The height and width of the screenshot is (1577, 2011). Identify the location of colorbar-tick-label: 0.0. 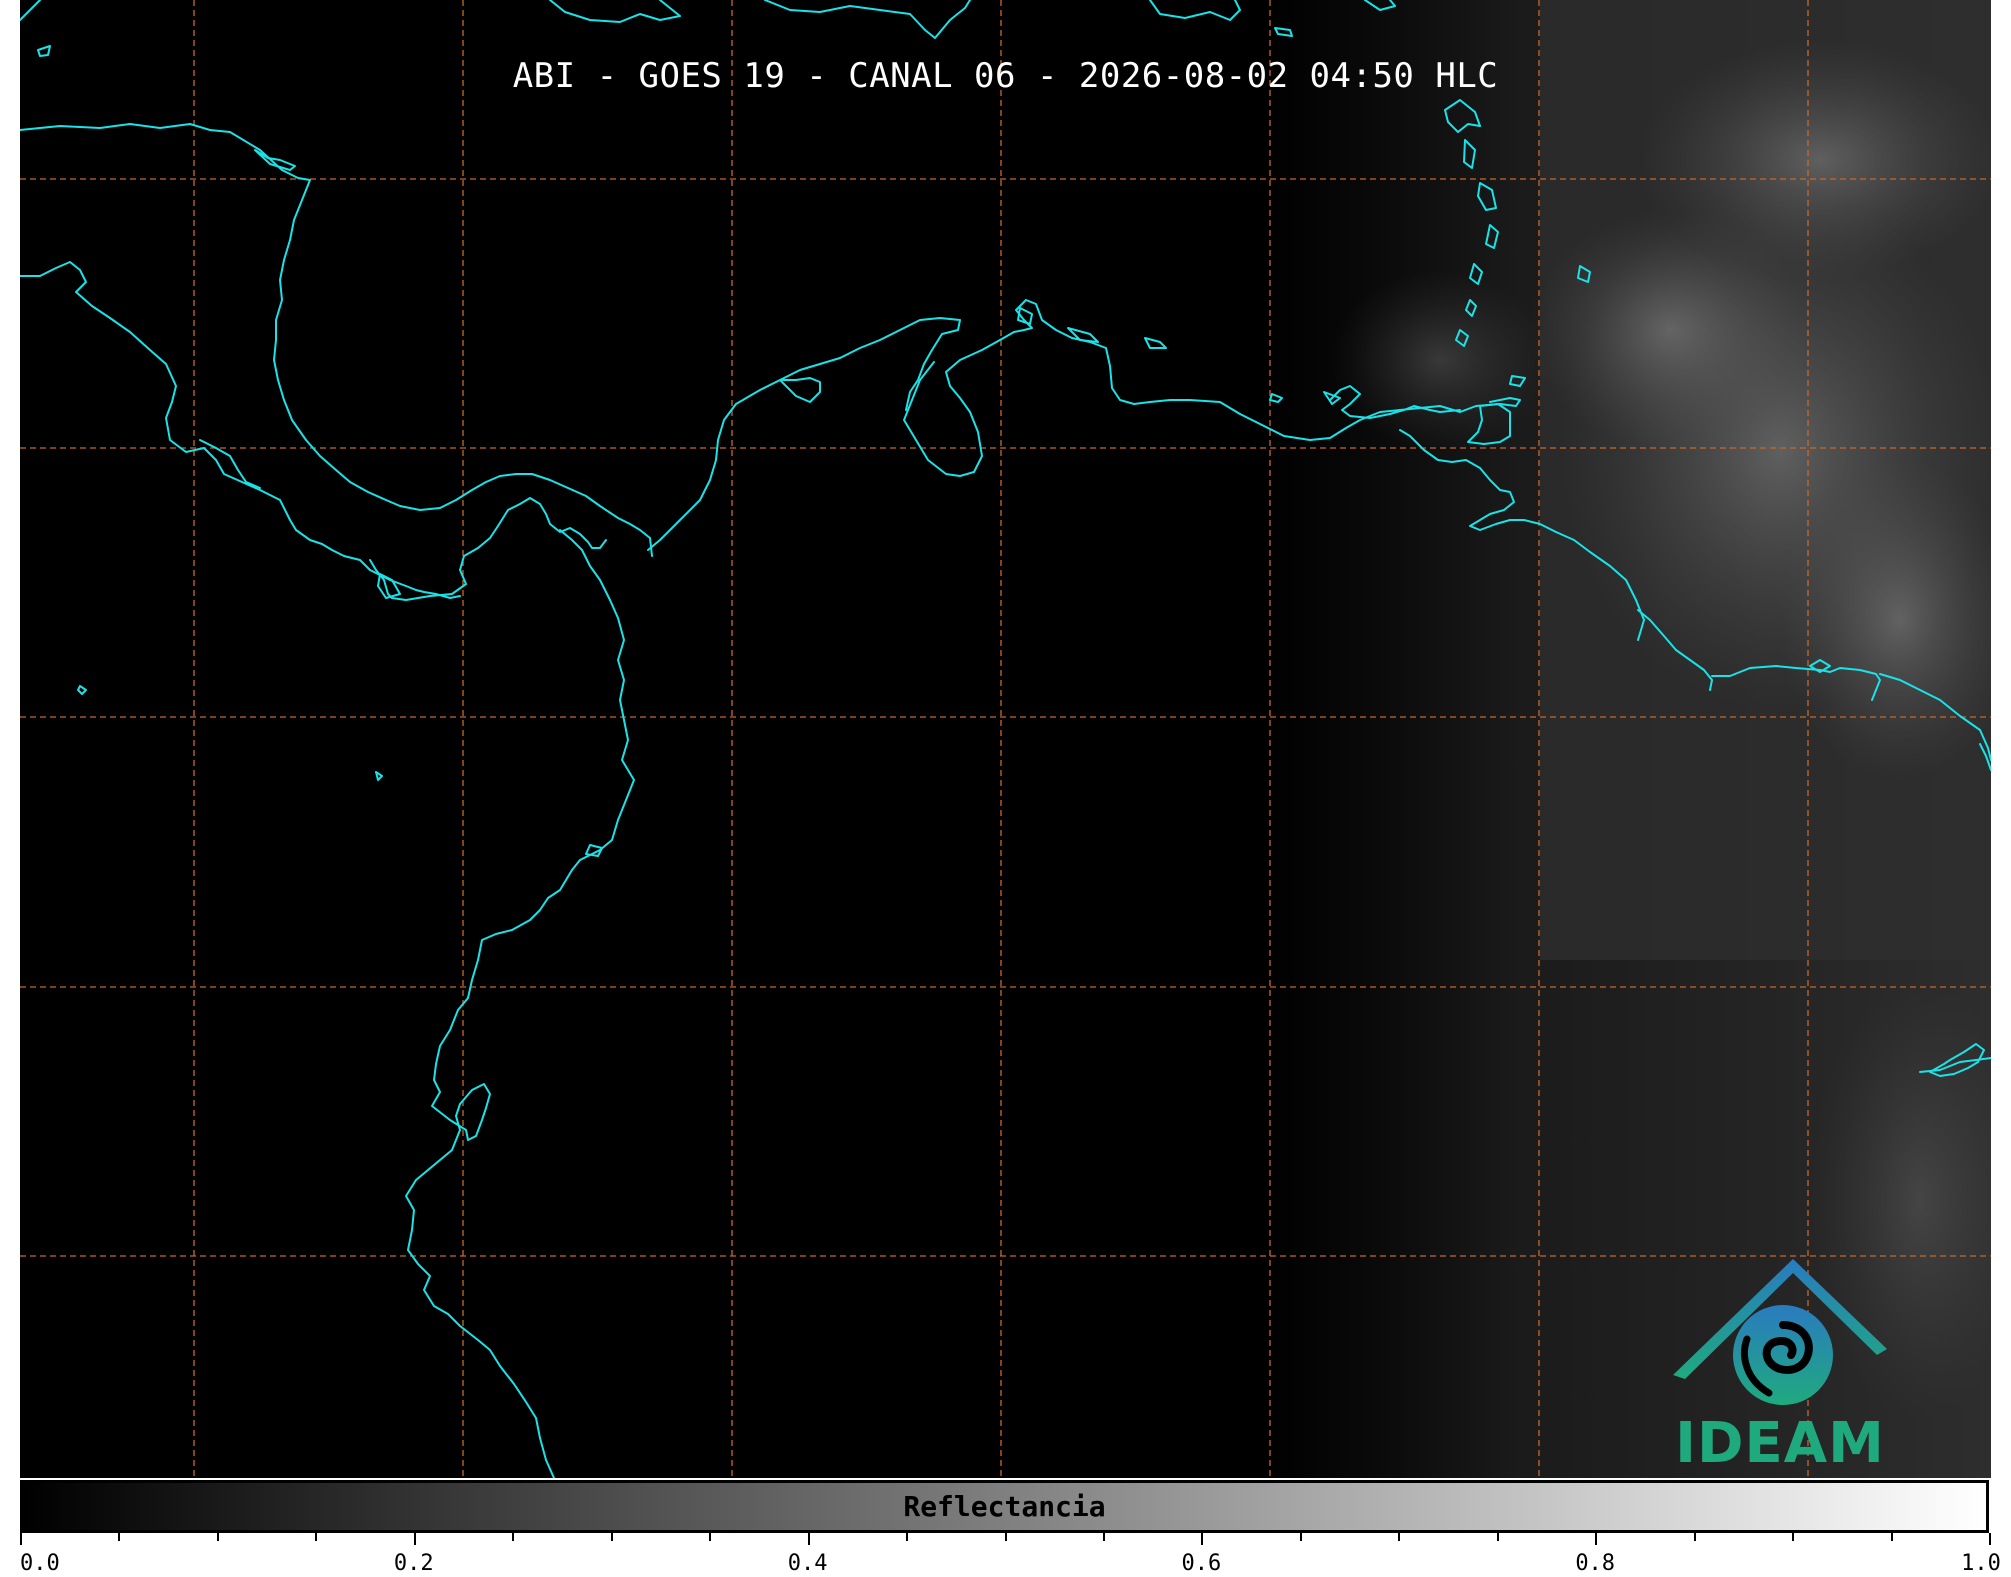
(40, 1563).